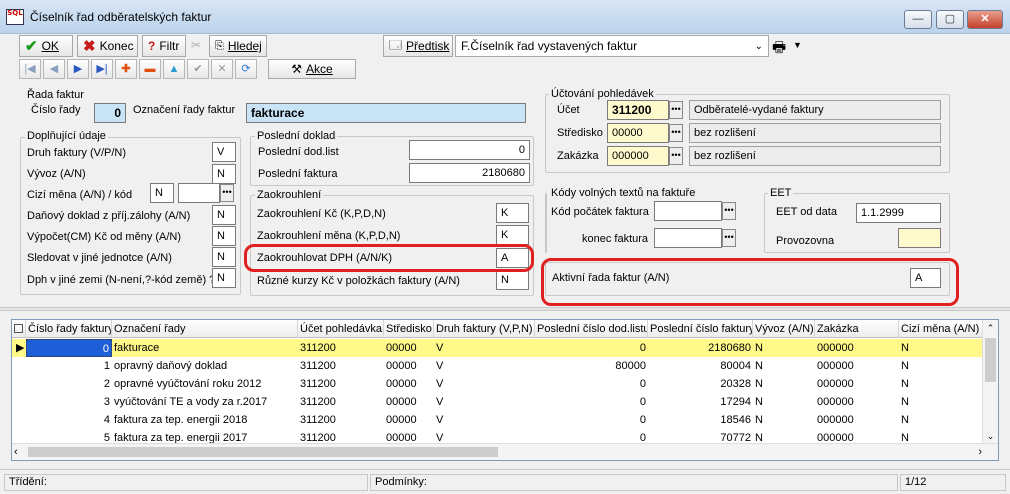 This screenshot has width=1010, height=494. I want to click on table-cell: 1, so click(69, 366).